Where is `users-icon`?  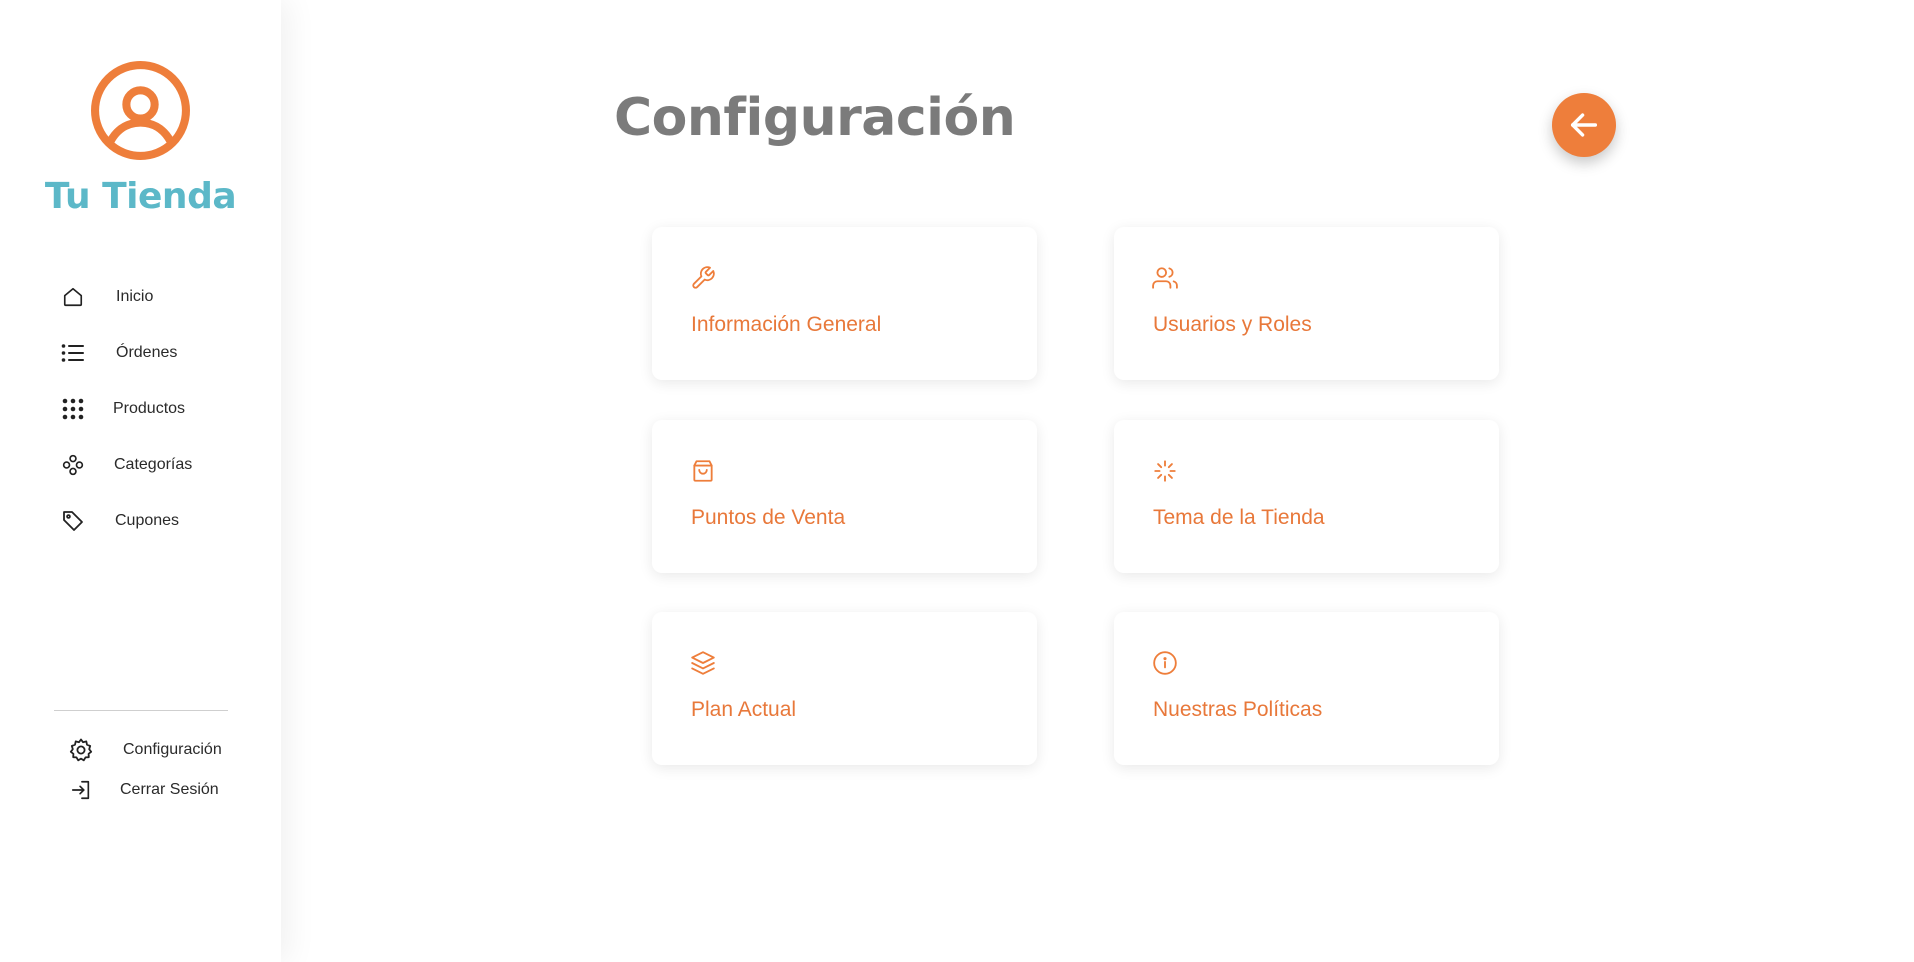
users-icon is located at coordinates (1165, 278).